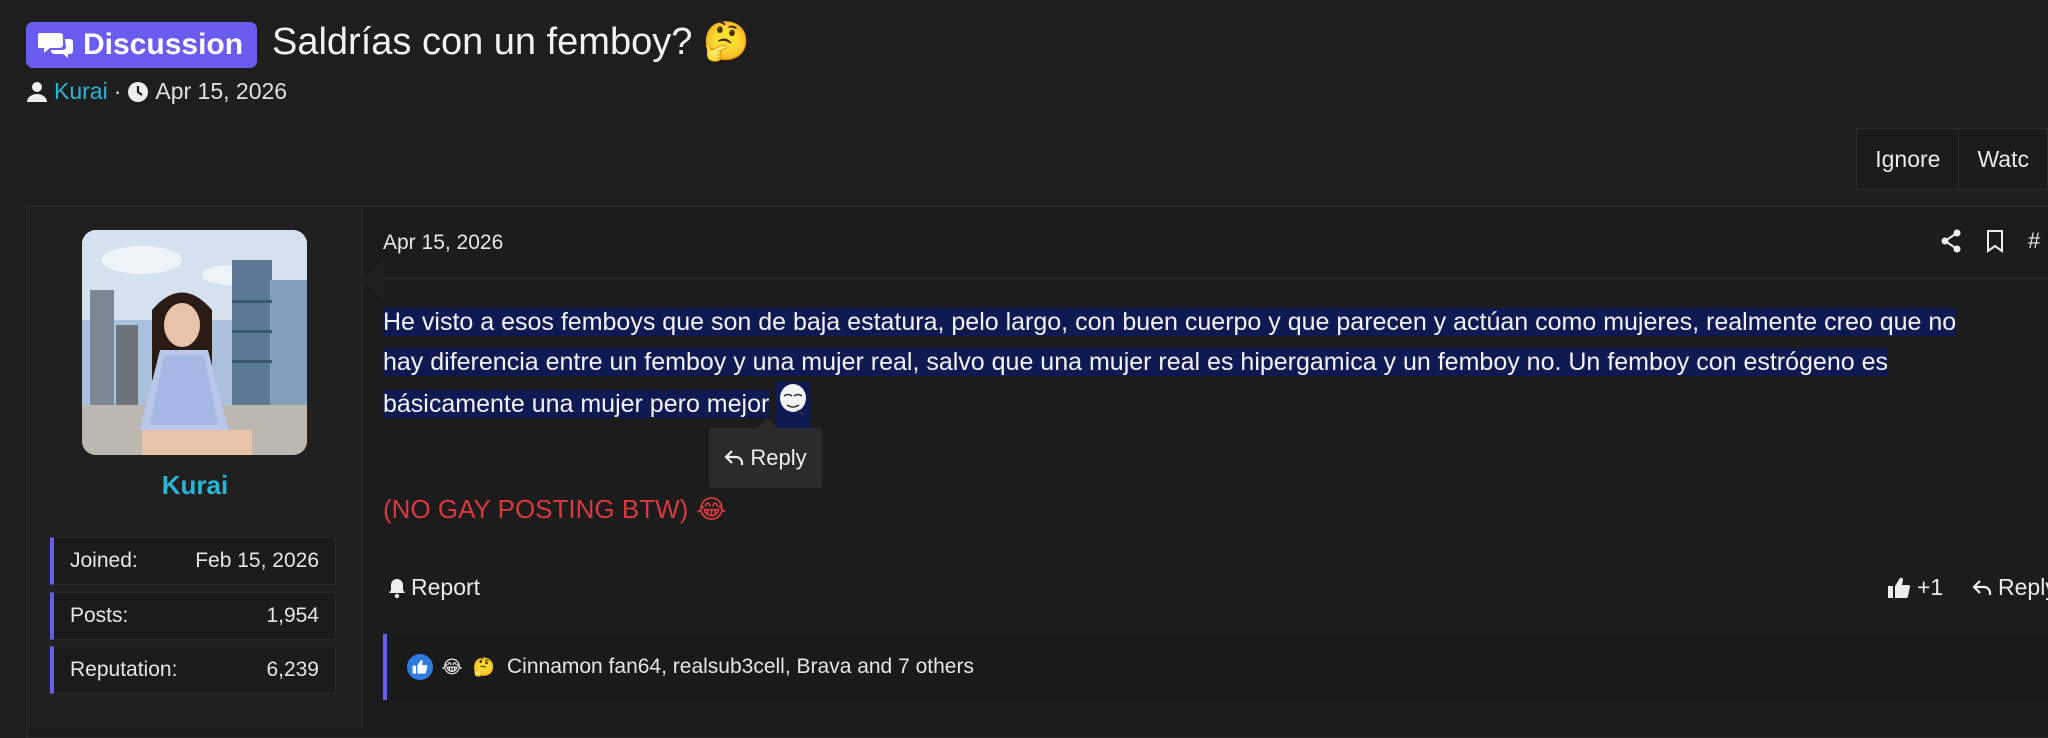  I want to click on clock-icon, so click(138, 91).